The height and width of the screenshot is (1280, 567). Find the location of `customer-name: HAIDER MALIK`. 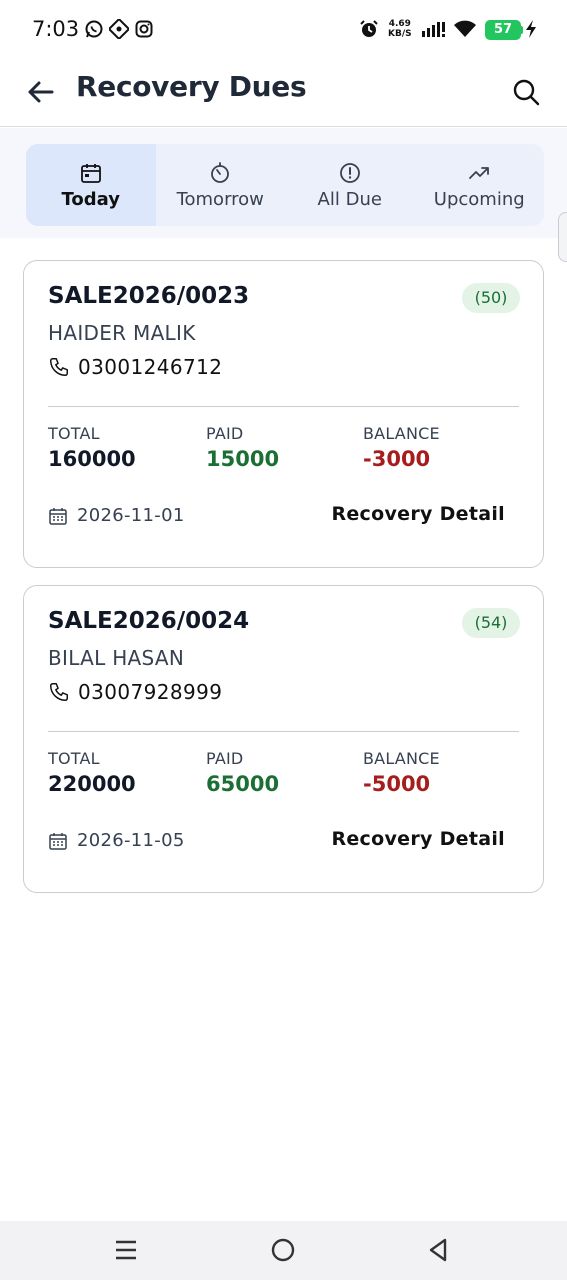

customer-name: HAIDER MALIK is located at coordinates (122, 333).